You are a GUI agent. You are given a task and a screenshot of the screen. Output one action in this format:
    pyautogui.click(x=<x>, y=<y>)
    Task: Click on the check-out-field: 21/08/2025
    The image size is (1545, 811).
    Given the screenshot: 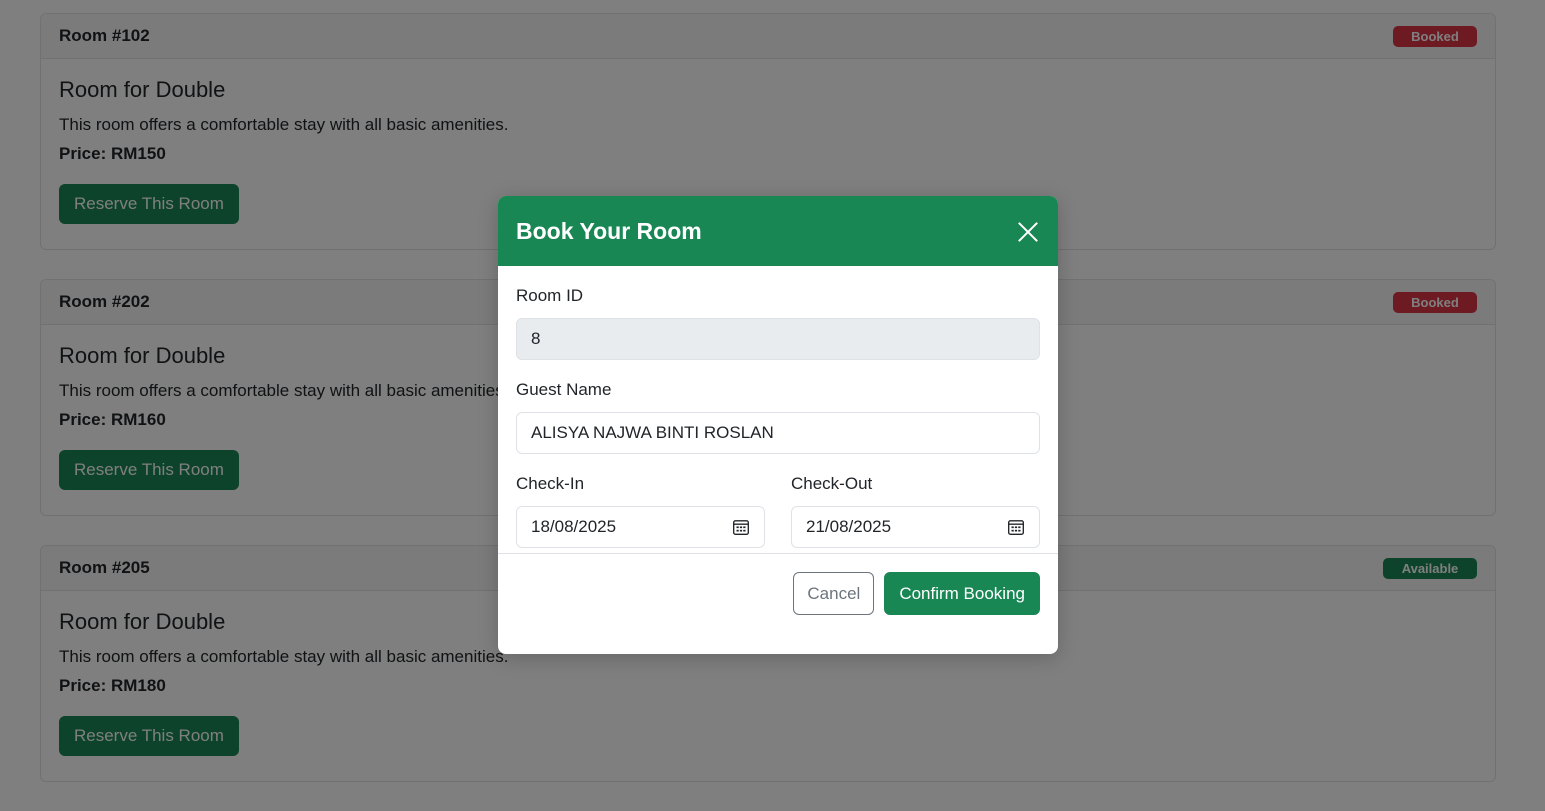 What is the action you would take?
    pyautogui.click(x=915, y=527)
    